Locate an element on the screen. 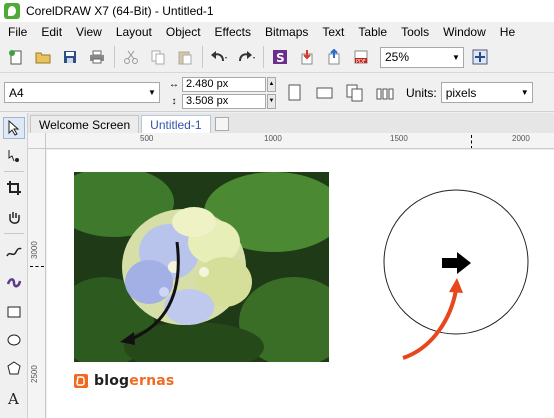 The image size is (554, 418). menu-object: Object is located at coordinates (182, 32).